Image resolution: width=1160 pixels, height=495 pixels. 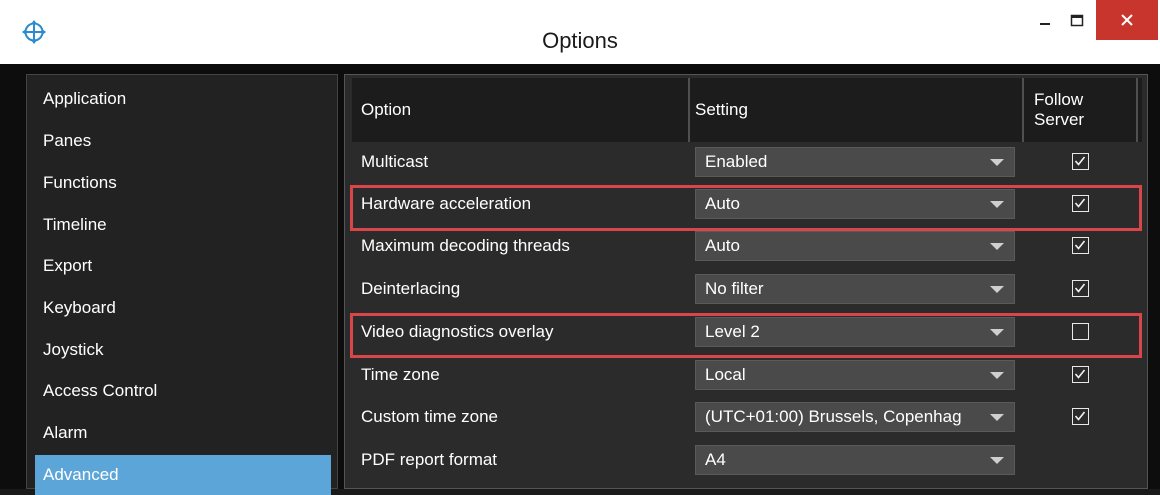 What do you see at coordinates (1045, 21) in the screenshot?
I see `minimize-button` at bounding box center [1045, 21].